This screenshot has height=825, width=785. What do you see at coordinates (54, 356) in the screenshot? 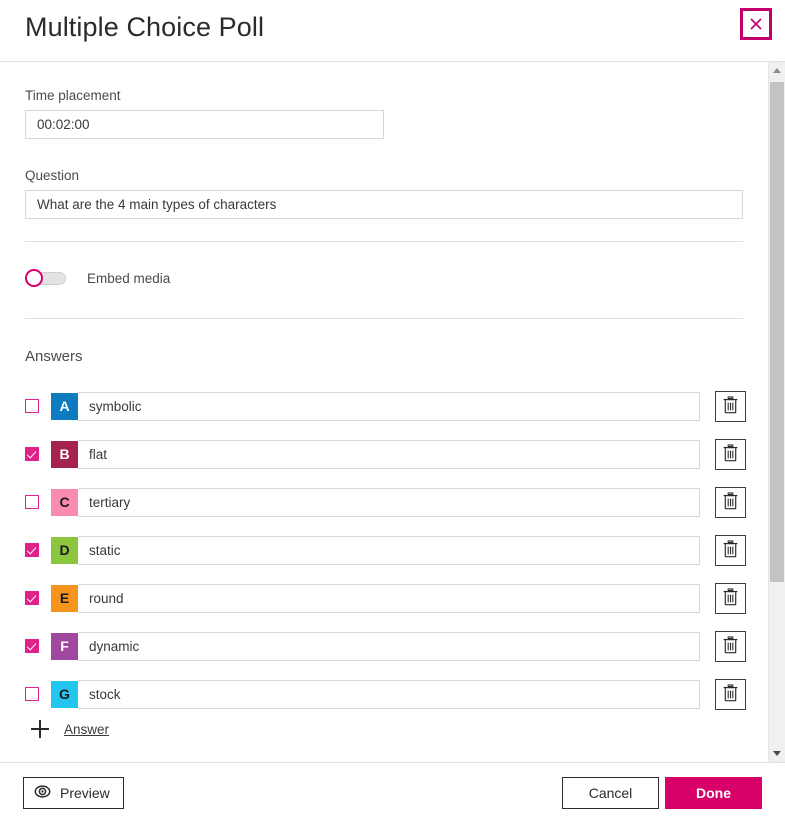
I see `answers-heading: Answers` at bounding box center [54, 356].